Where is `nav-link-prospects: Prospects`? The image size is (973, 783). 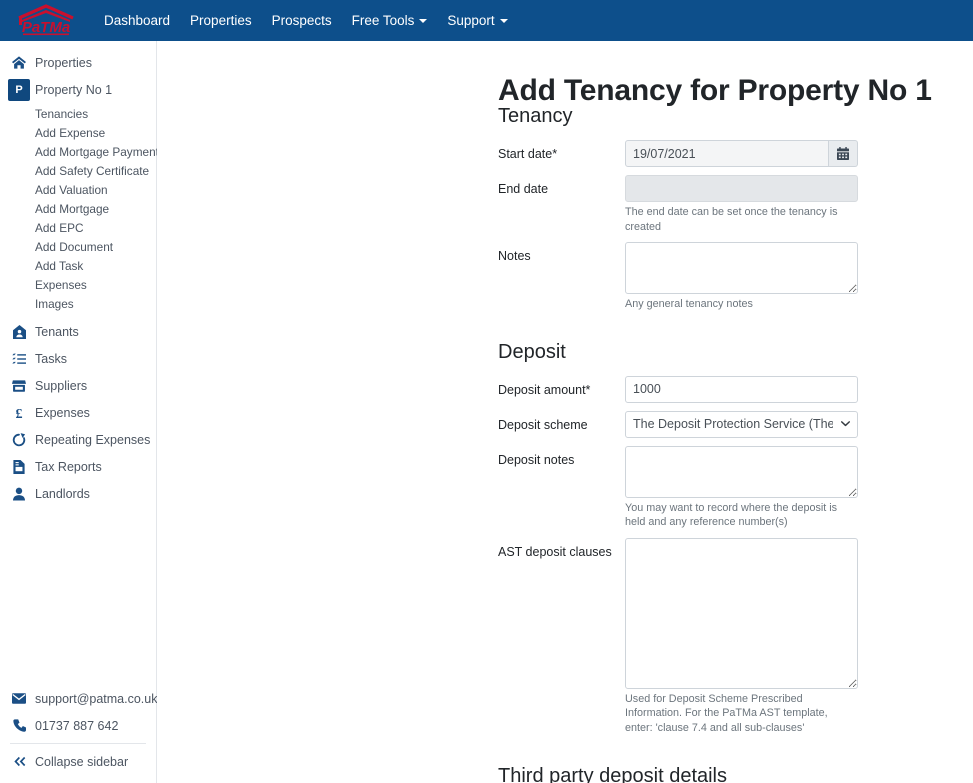 nav-link-prospects: Prospects is located at coordinates (302, 20).